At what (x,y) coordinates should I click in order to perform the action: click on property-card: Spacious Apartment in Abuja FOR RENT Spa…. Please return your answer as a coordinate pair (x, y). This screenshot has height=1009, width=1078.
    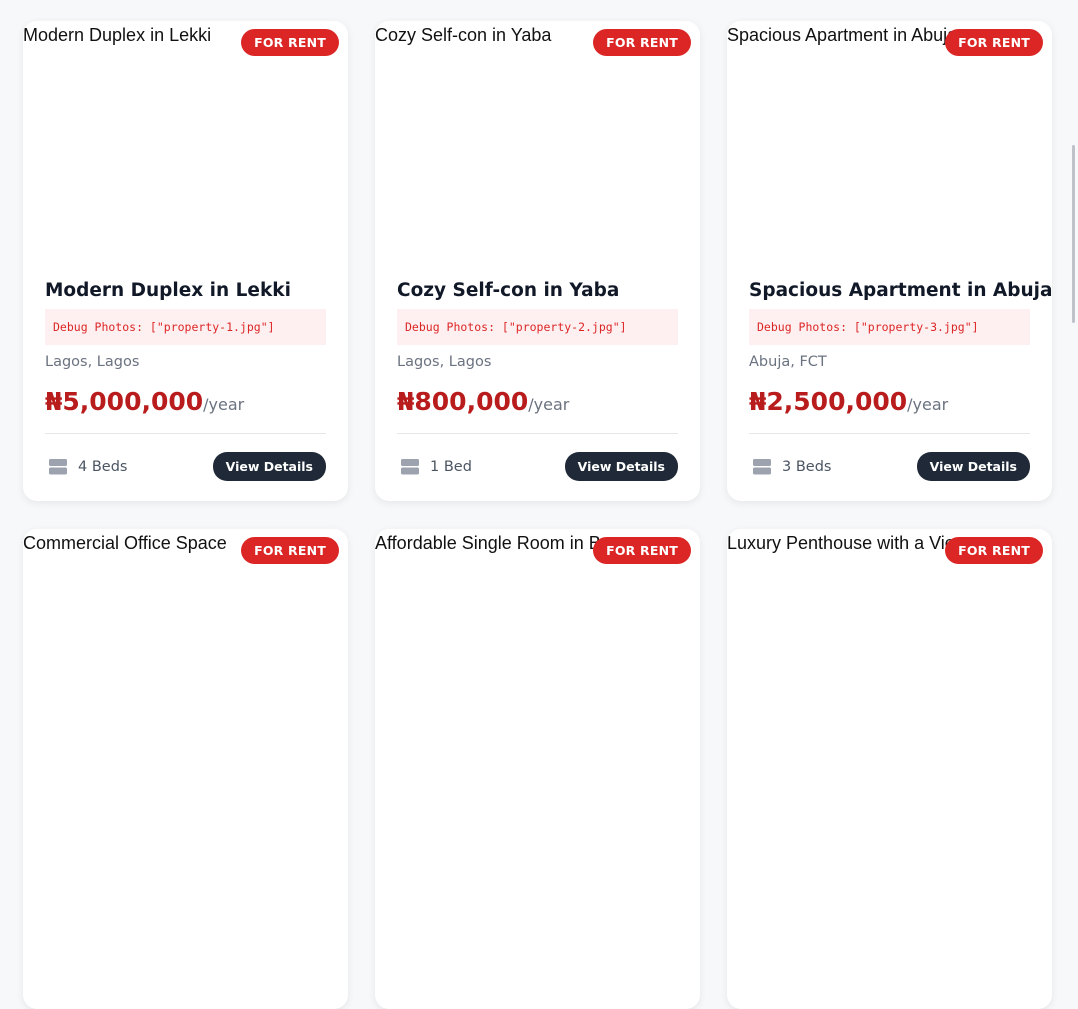
    Looking at the image, I should click on (889, 261).